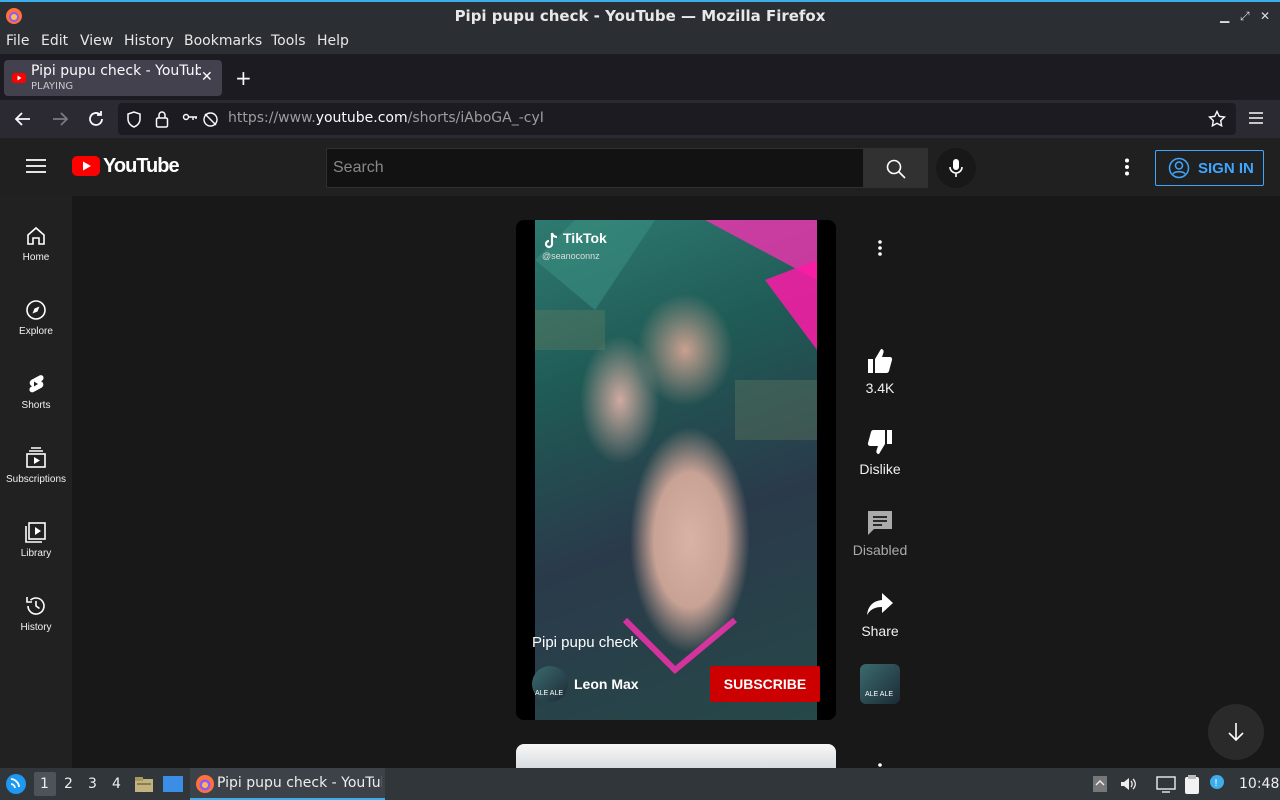 Image resolution: width=1280 pixels, height=800 pixels. What do you see at coordinates (16, 784) in the screenshot?
I see `app-launcher-icon` at bounding box center [16, 784].